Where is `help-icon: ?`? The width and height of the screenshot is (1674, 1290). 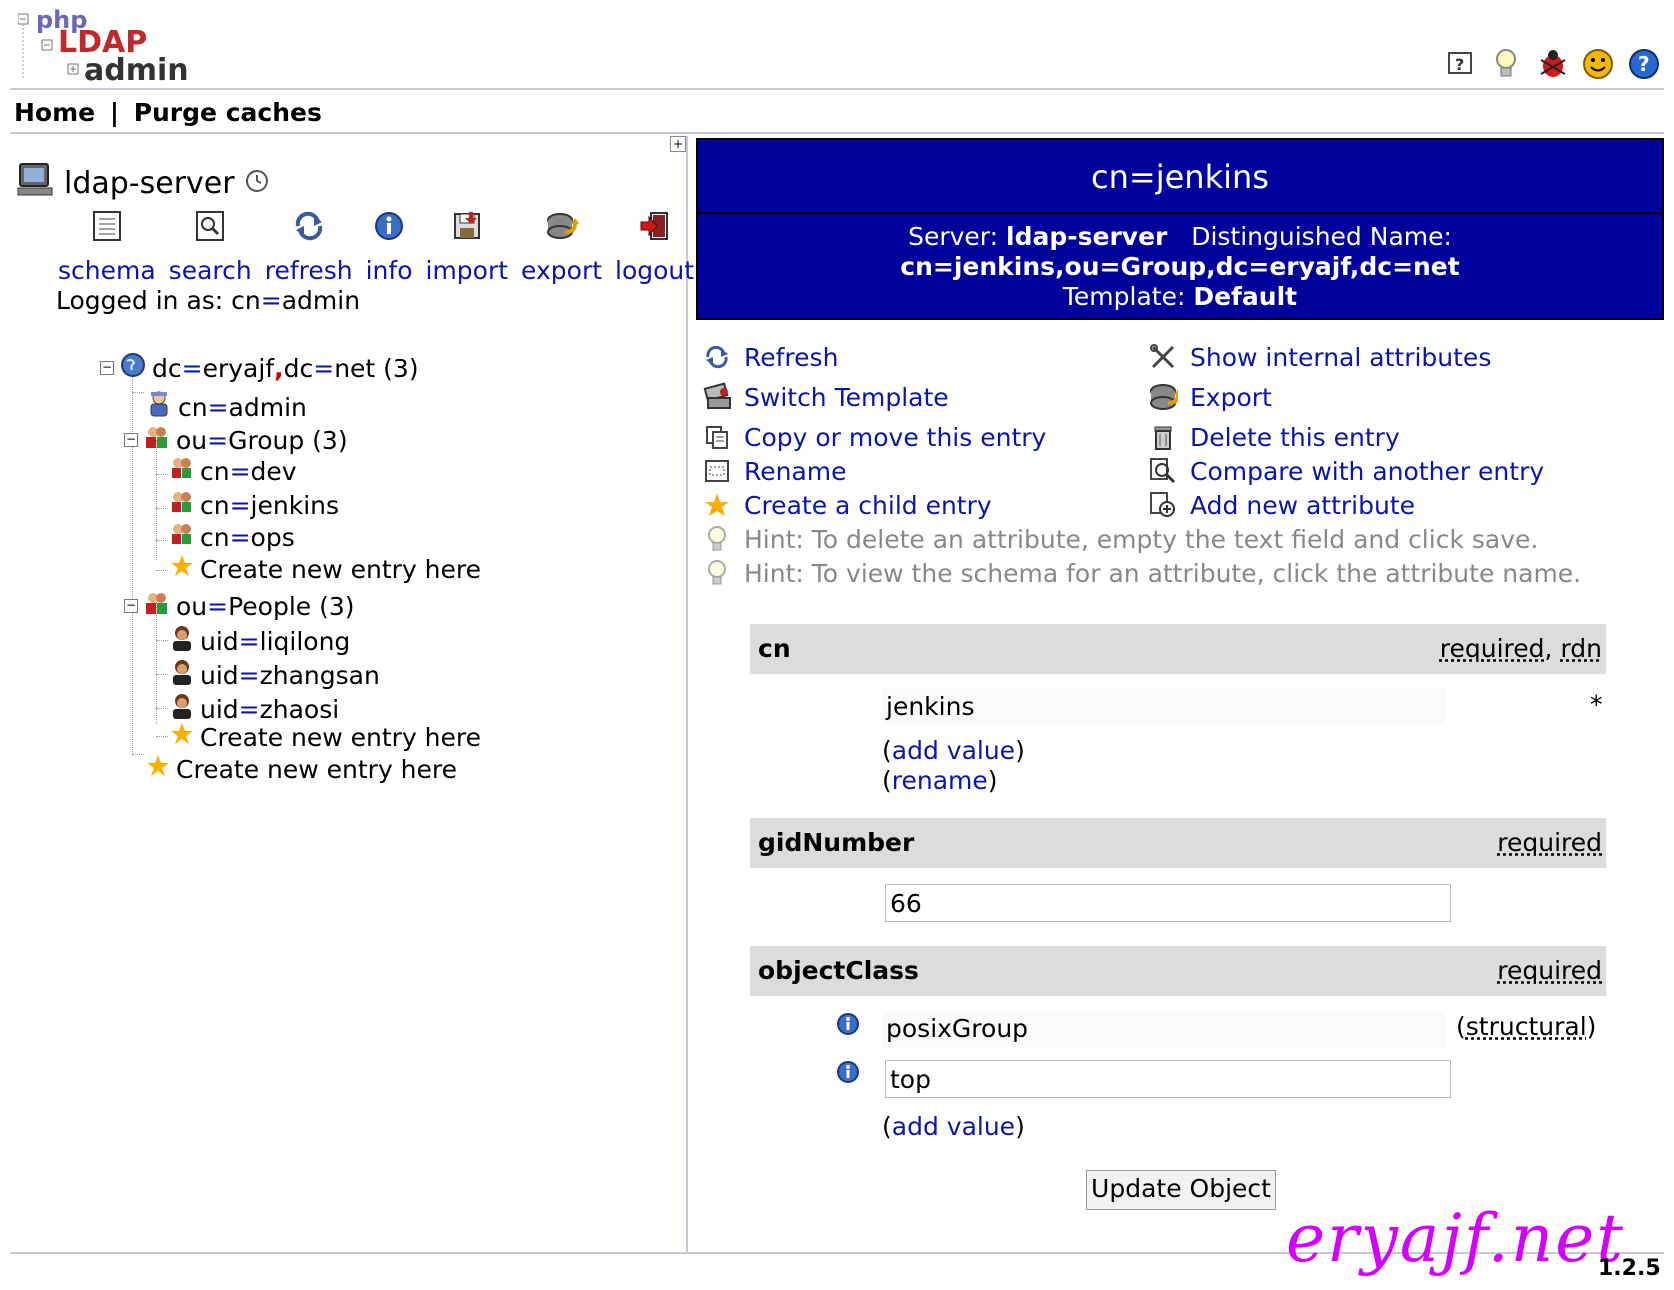
help-icon: ? is located at coordinates (1460, 64).